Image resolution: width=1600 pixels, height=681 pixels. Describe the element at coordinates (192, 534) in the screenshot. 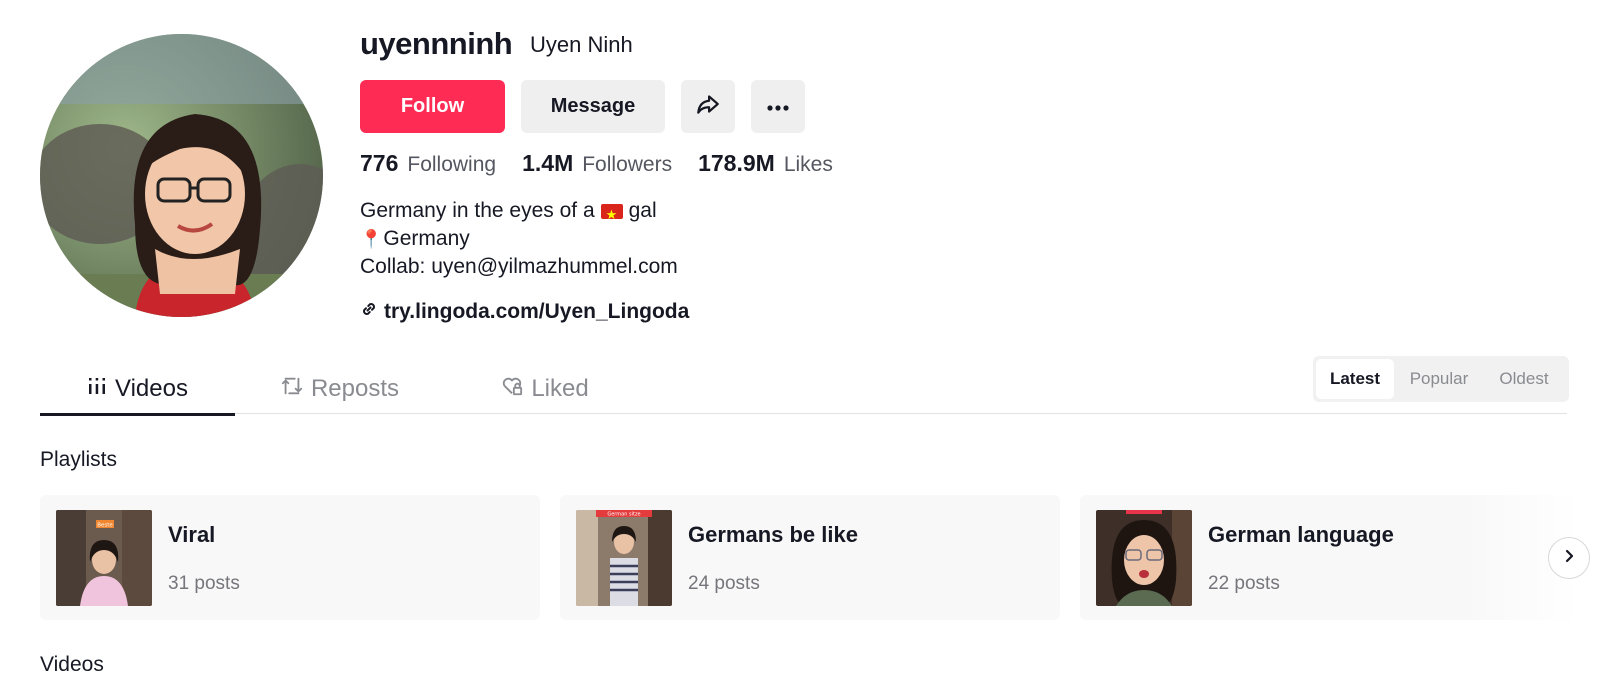

I see `playlist-title: Viral` at that location.